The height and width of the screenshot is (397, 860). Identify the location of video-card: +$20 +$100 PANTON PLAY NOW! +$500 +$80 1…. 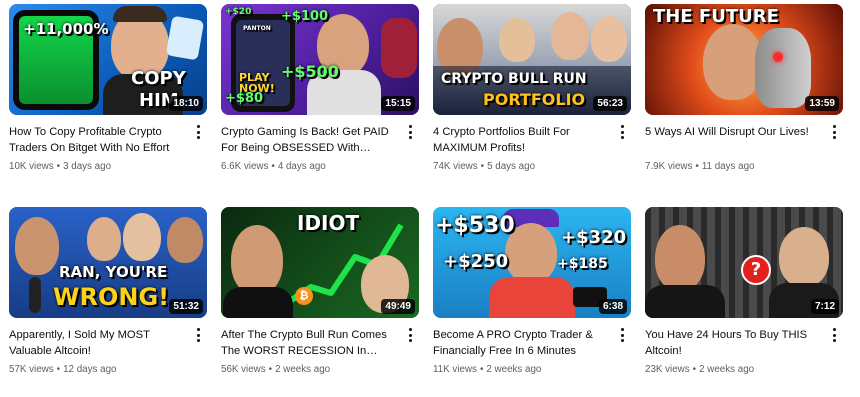
(320, 99).